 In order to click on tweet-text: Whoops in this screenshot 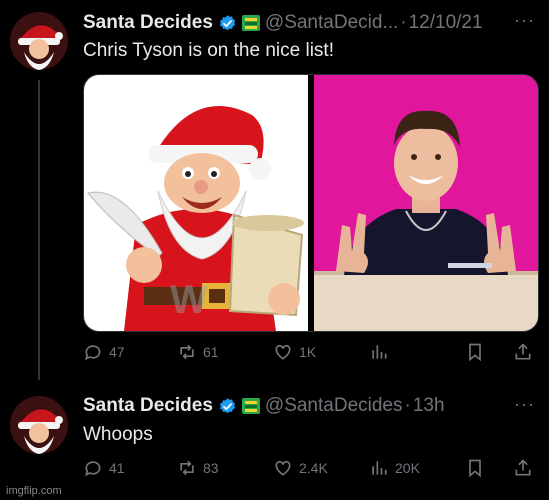, I will do `click(118, 434)`.